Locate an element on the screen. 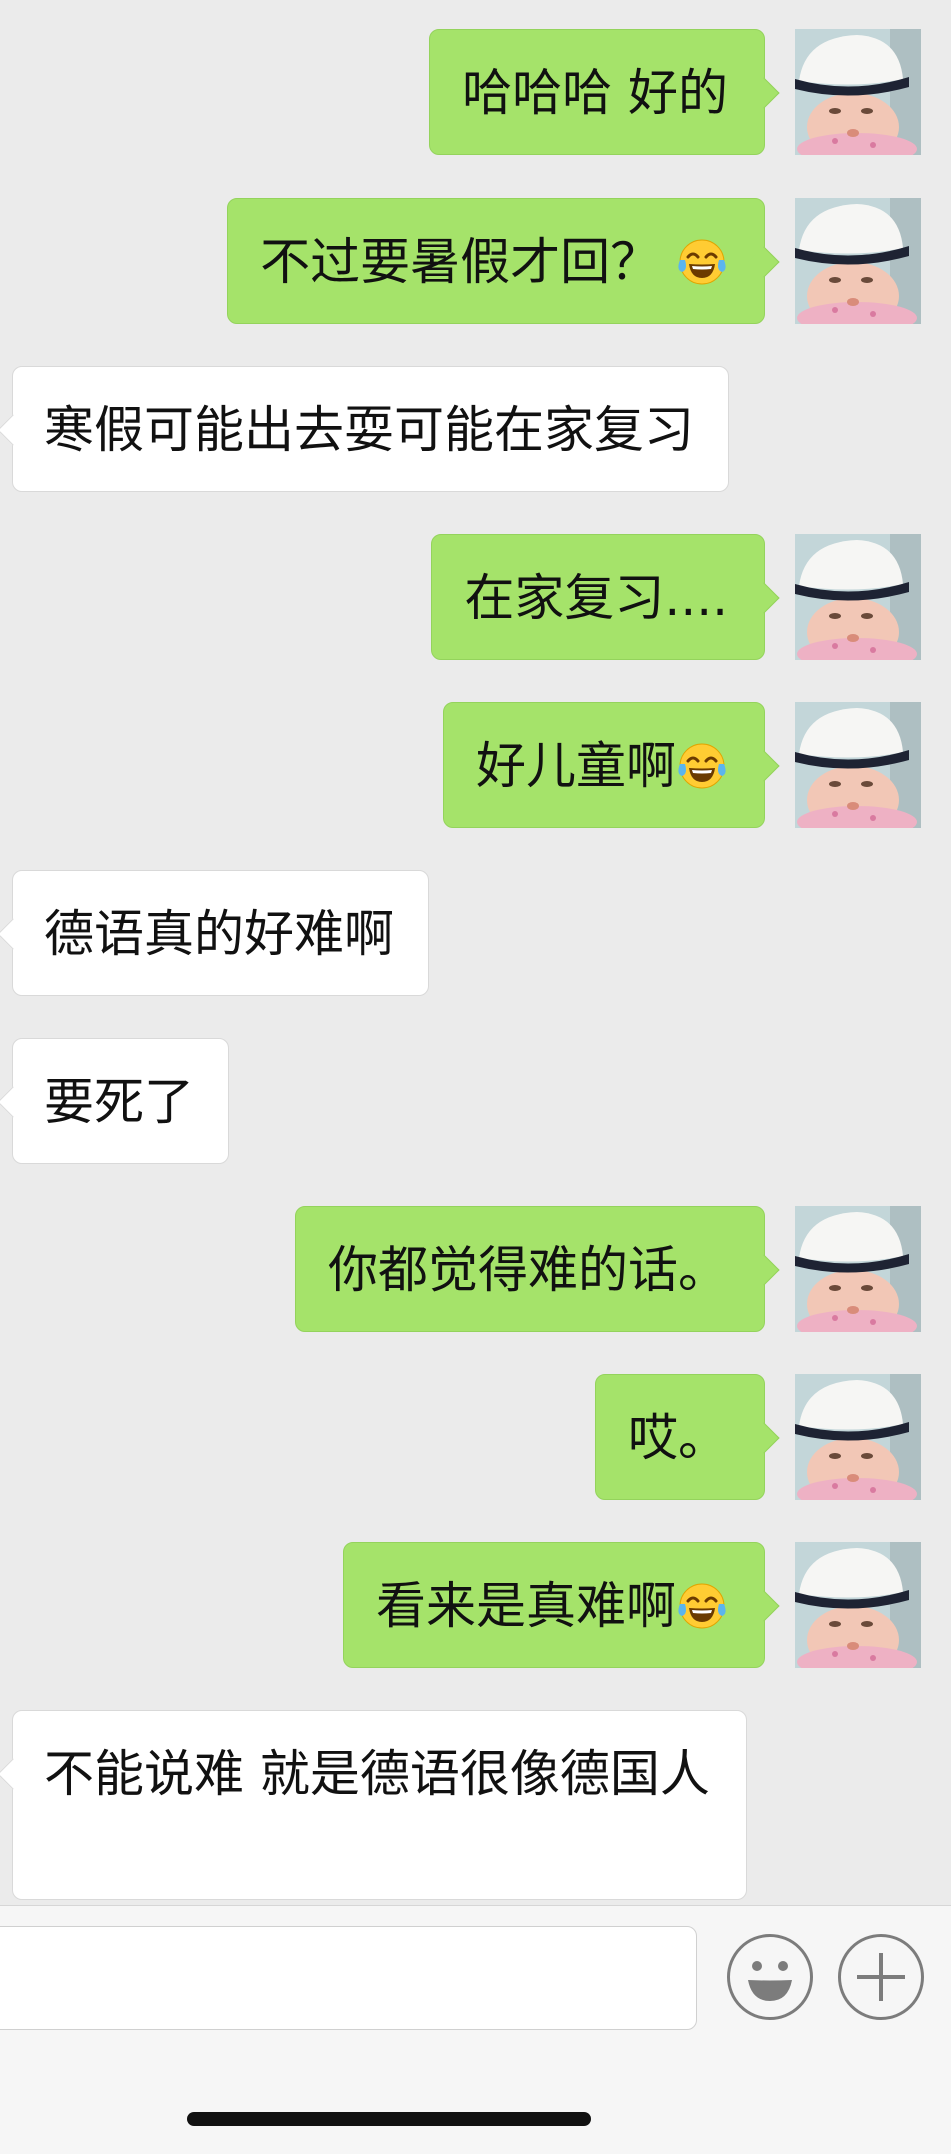 This screenshot has width=951, height=2154. message-bubble: 哎。 is located at coordinates (687, 1437).